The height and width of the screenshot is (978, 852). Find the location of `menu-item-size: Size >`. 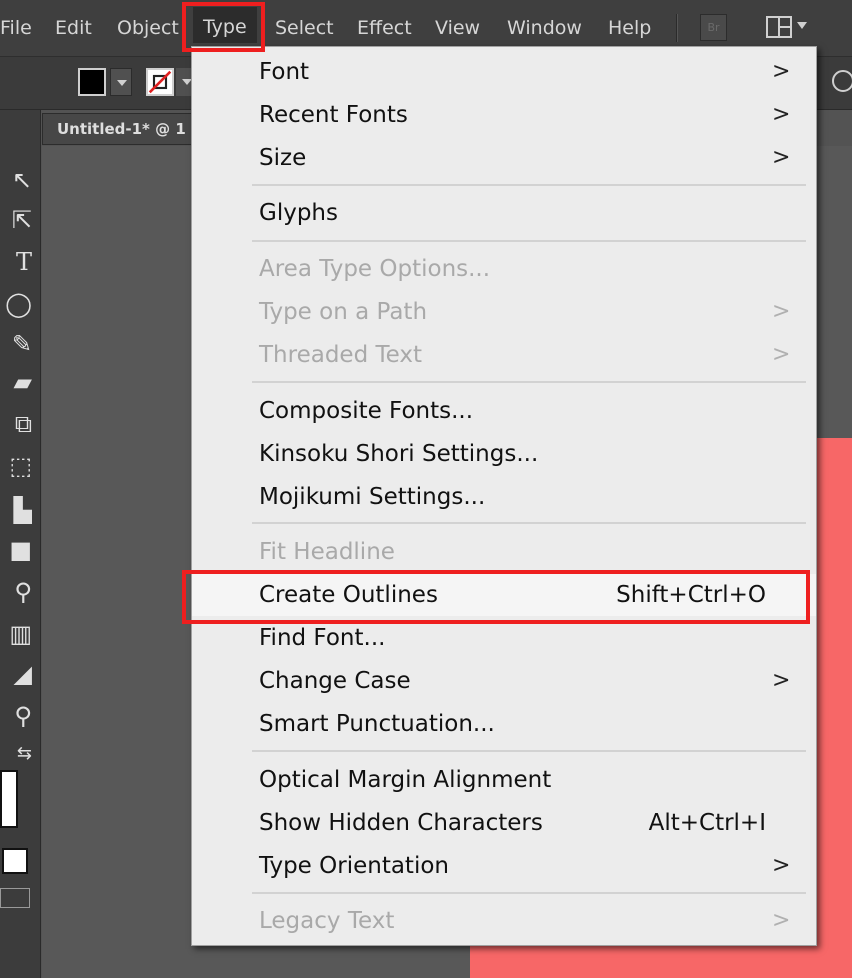

menu-item-size: Size > is located at coordinates (504, 158).